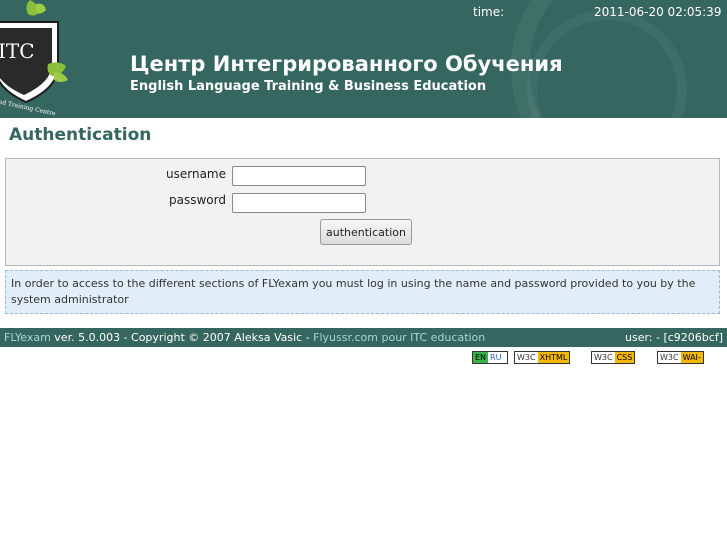 This screenshot has width=727, height=545. I want to click on xhtml-badge: W3CXHTML 1.0, so click(542, 357).